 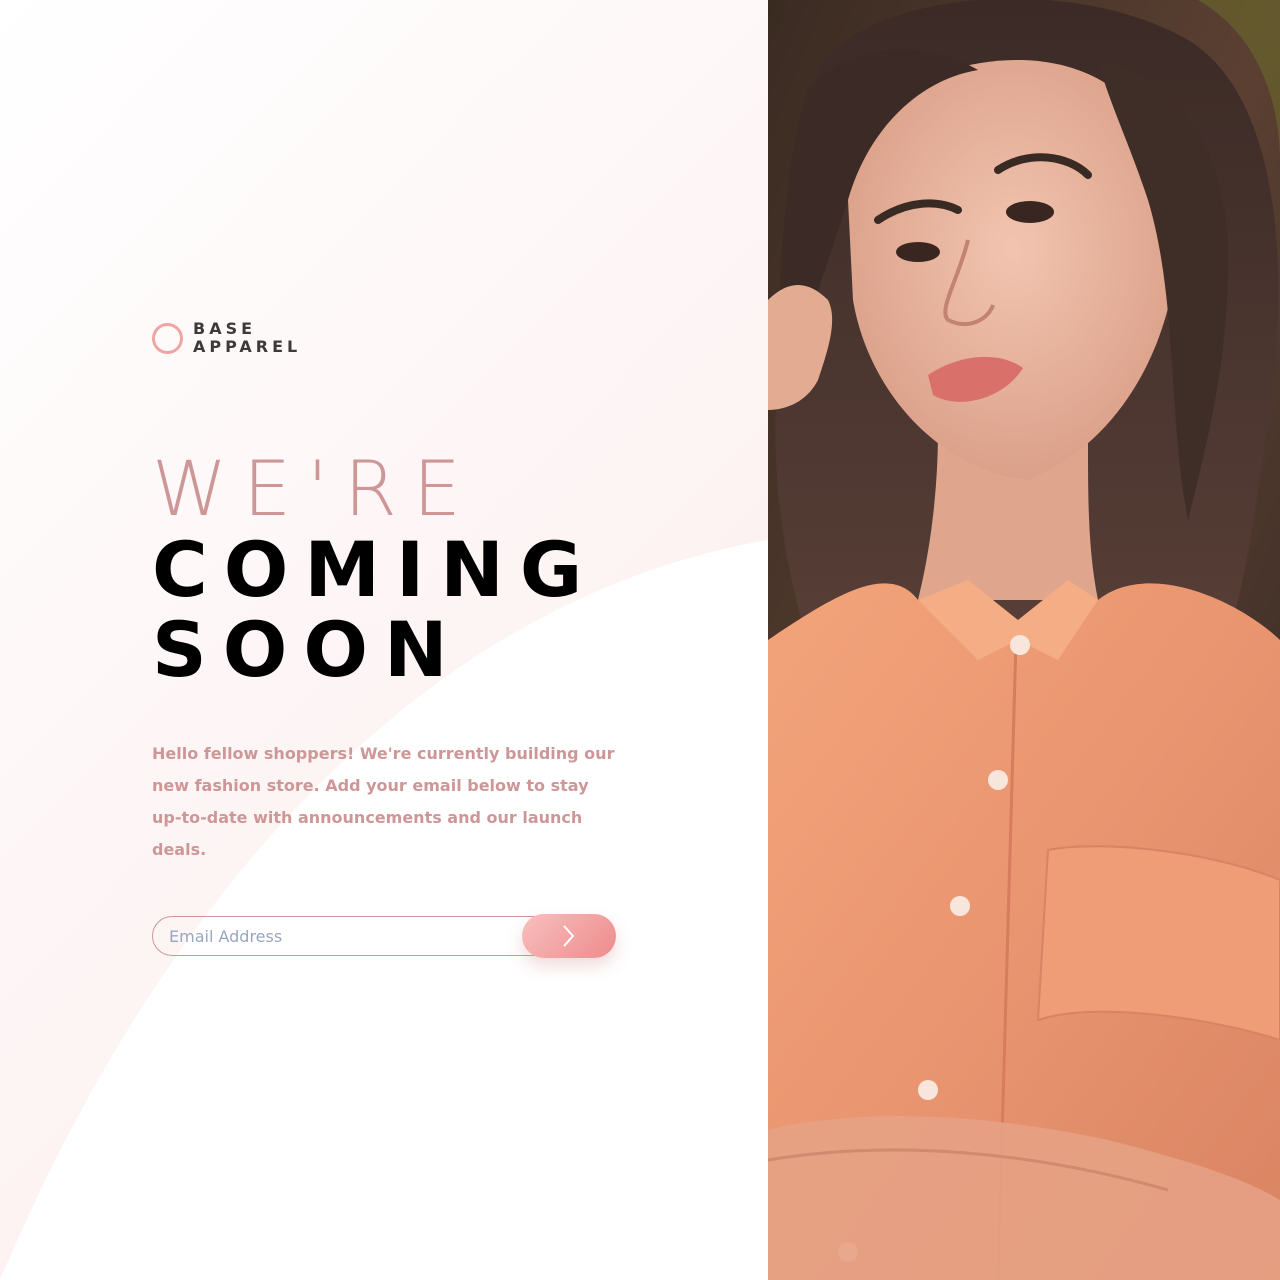 I want to click on ring-icon, so click(x=167, y=338).